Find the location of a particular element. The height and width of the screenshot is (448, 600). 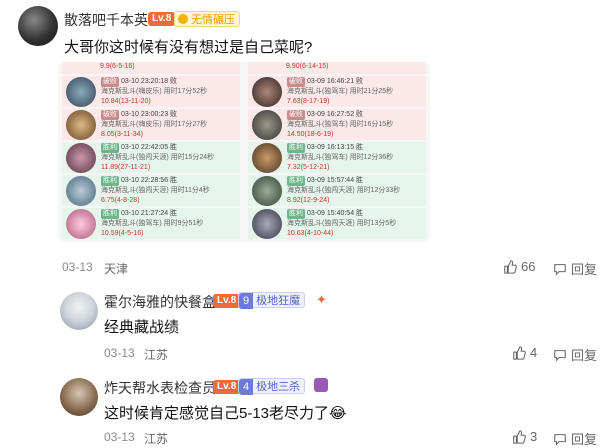

match-mode: 海克斯乱斗(独驾车) 用时16分15秒 is located at coordinates (340, 124).